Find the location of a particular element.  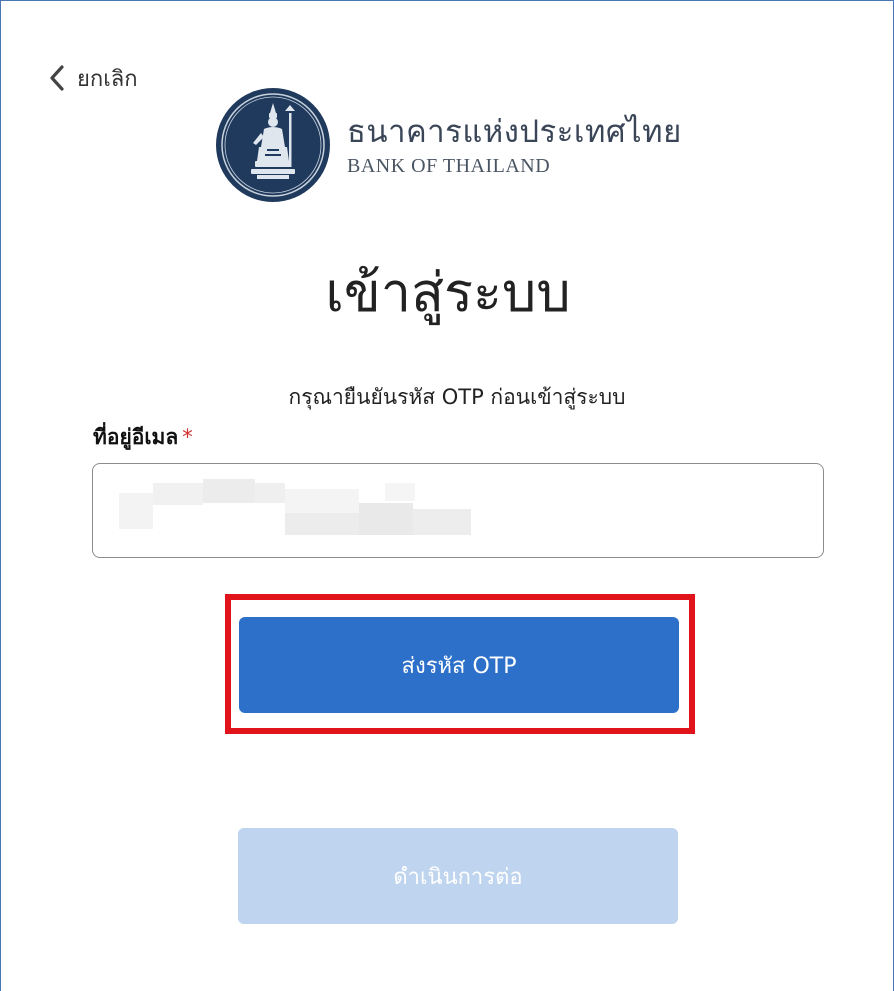

bank-name-thai: ธนาคารแห่งประเทศไทย is located at coordinates (514, 132).